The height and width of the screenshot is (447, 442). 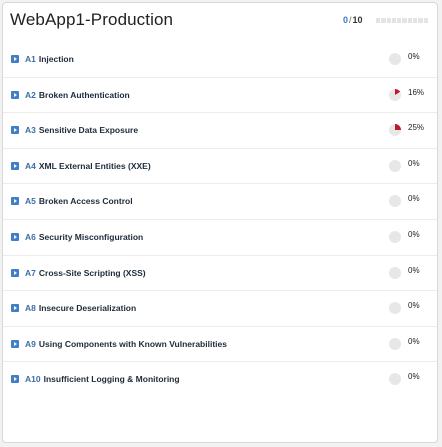 I want to click on list-item: A10 Insufficient Logging & Monitoring 0%, so click(x=220, y=380).